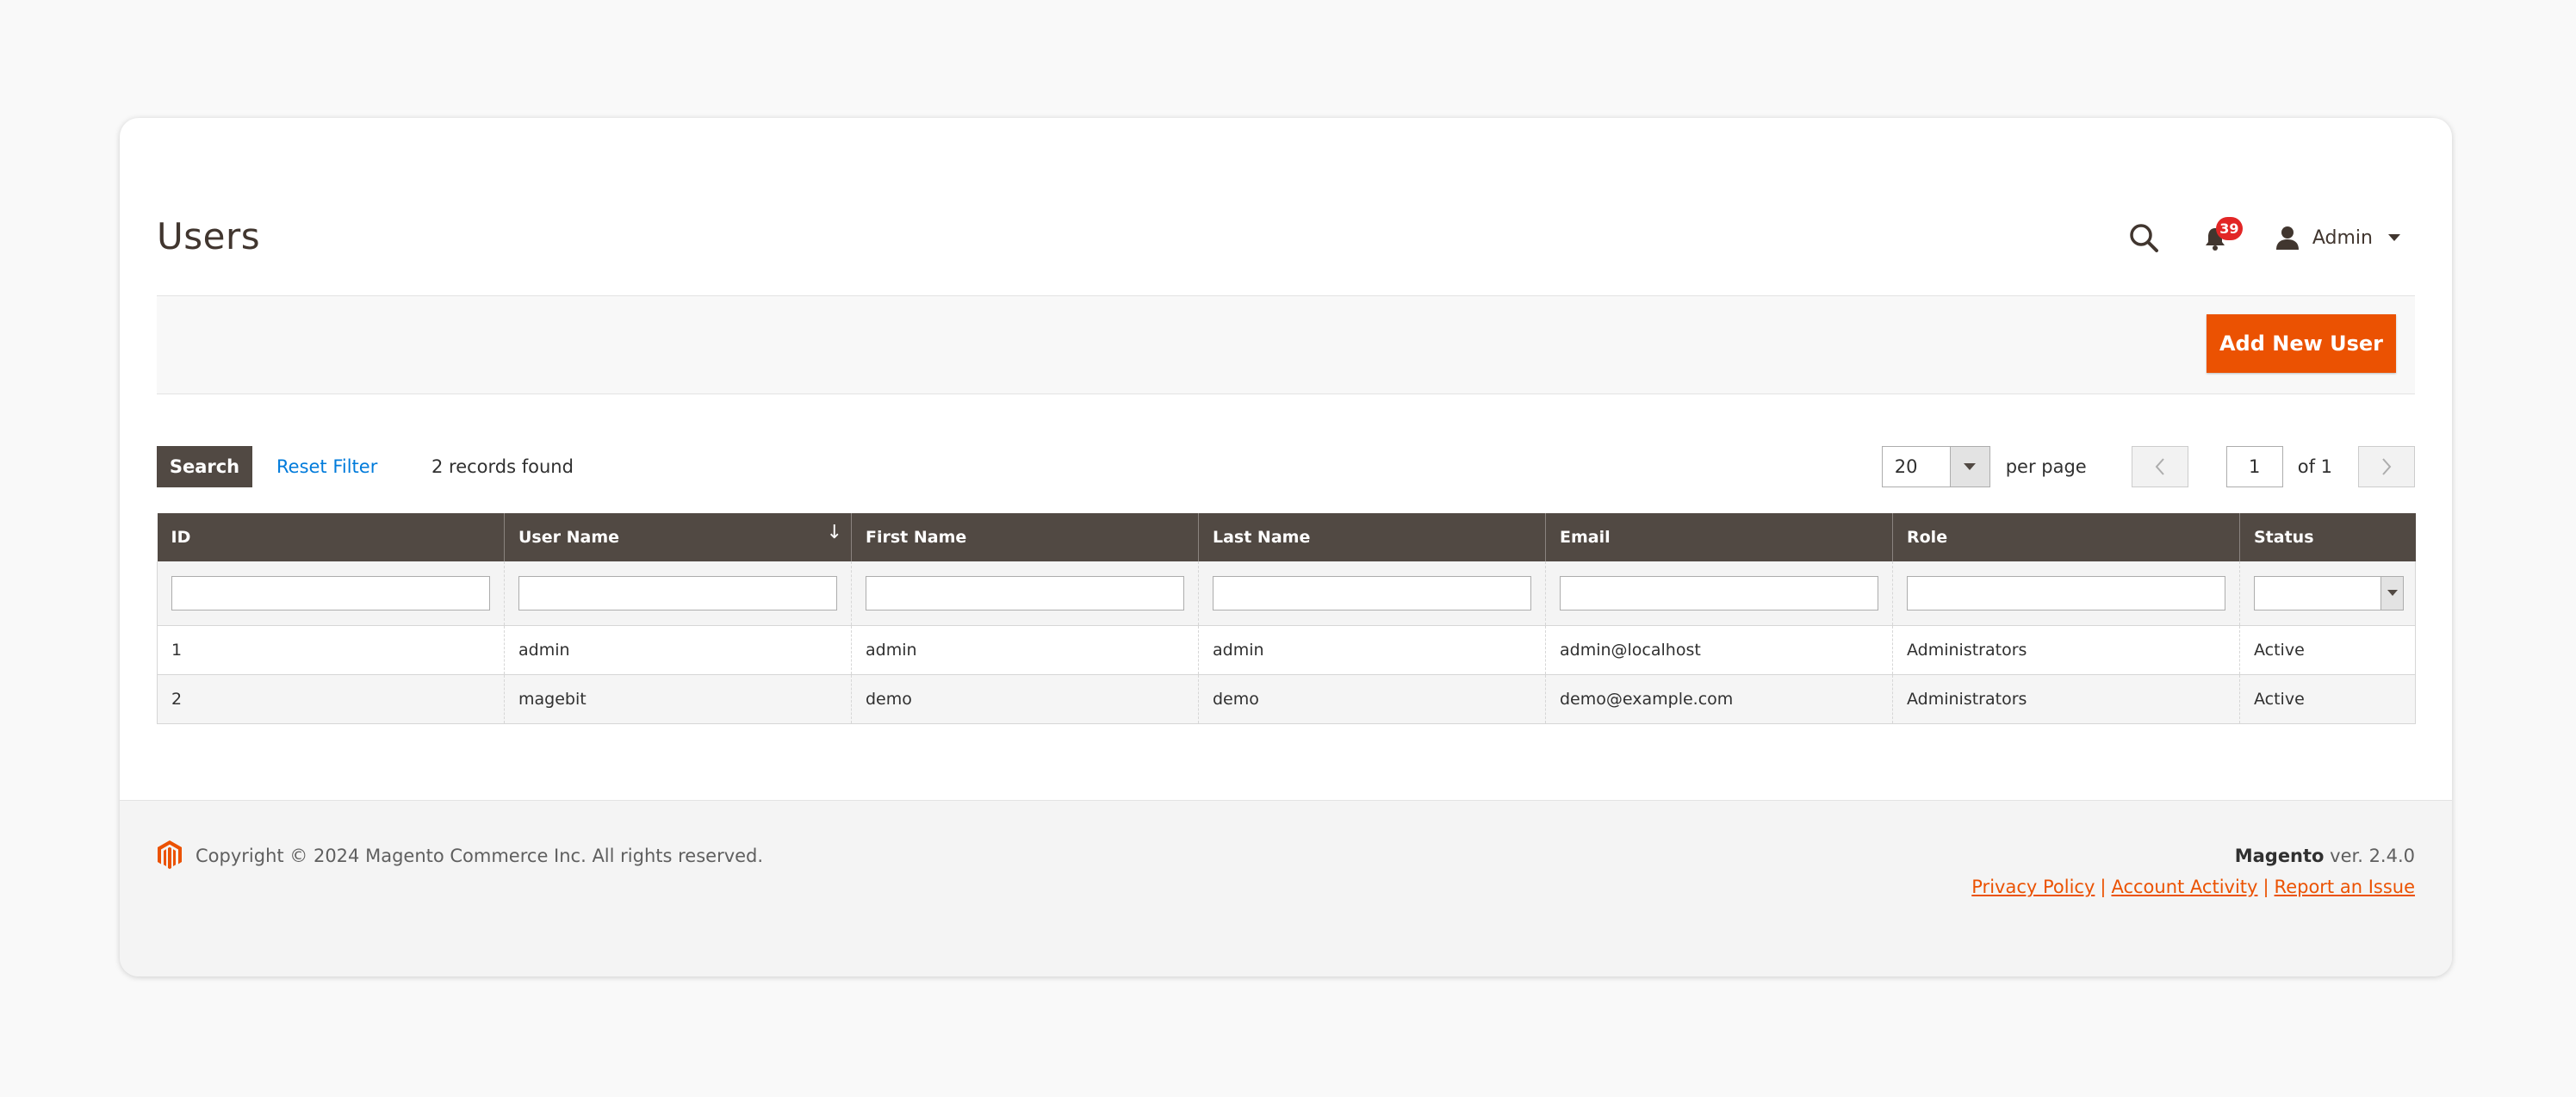 This screenshot has width=2576, height=1097. Describe the element at coordinates (2184, 887) in the screenshot. I see `account-activity-link: Account Activity` at that location.